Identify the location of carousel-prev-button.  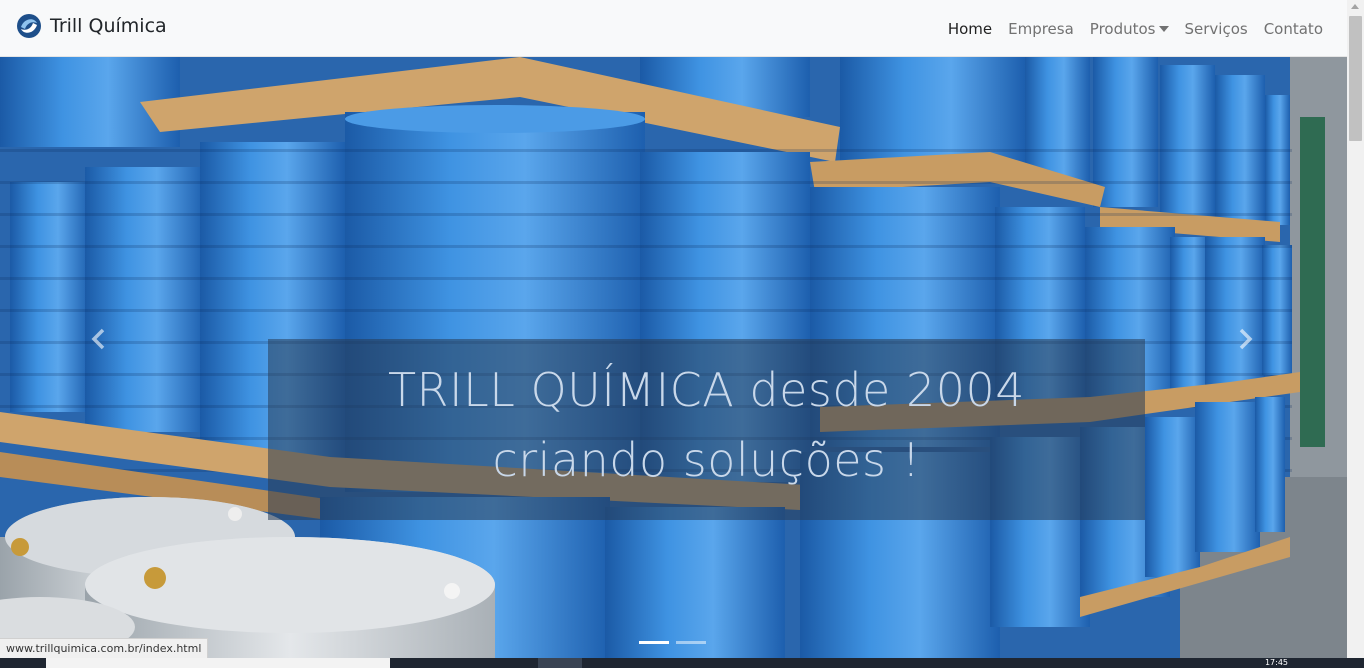
(100, 339).